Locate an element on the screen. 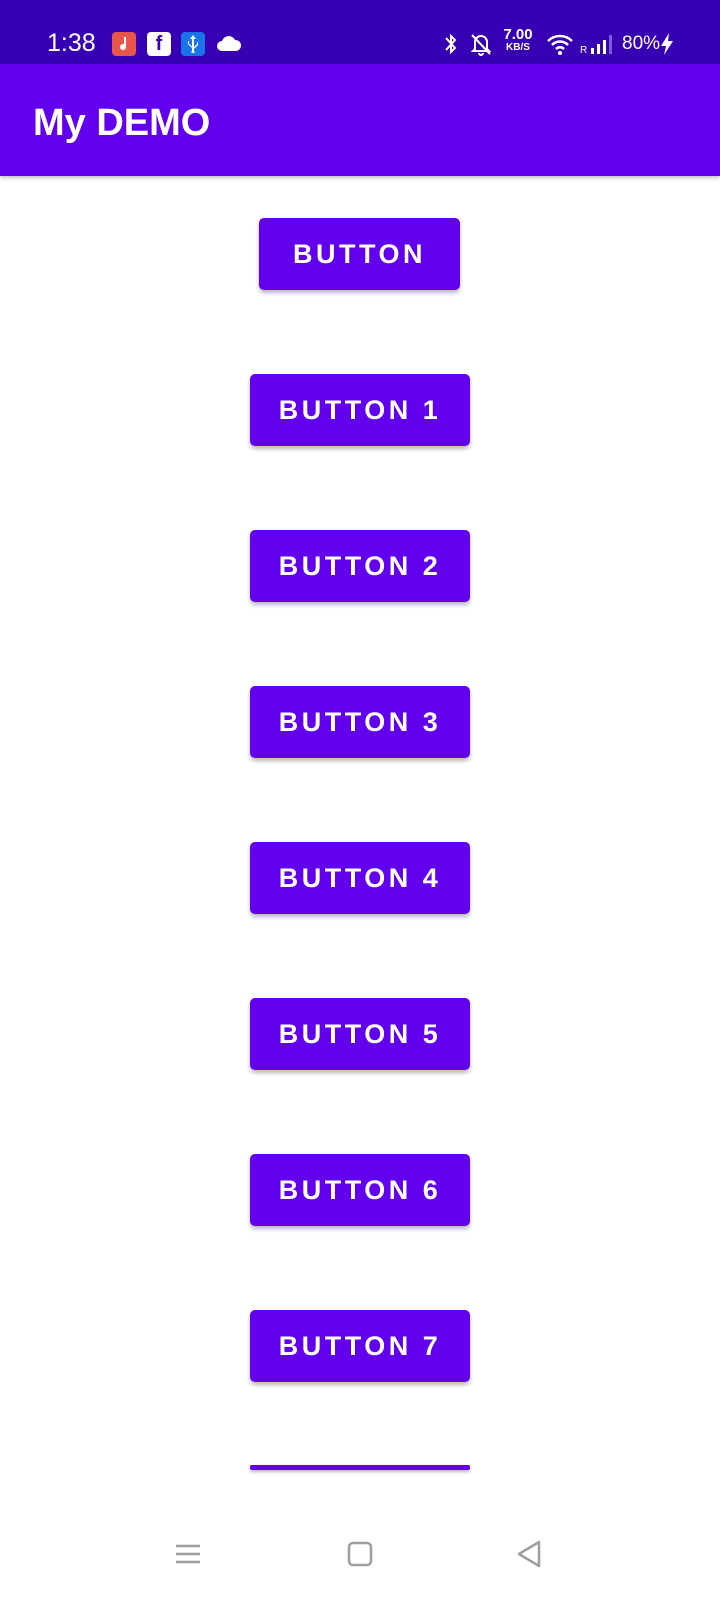  battery-percentage: 80% is located at coordinates (641, 43).